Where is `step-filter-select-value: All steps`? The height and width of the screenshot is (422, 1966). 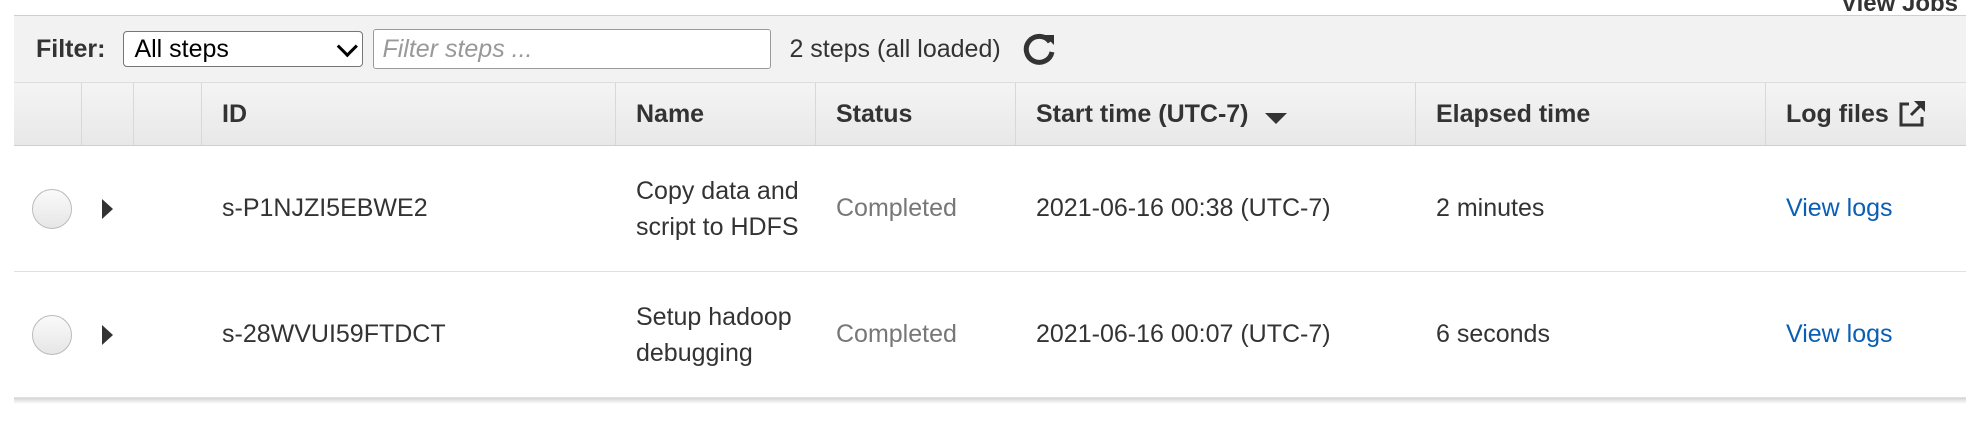 step-filter-select-value: All steps is located at coordinates (181, 48).